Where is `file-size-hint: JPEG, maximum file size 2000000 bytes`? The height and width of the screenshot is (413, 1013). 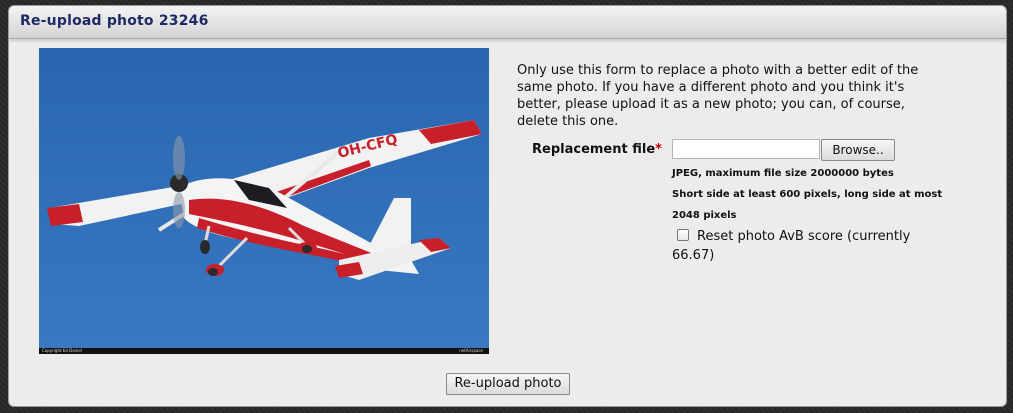 file-size-hint: JPEG, maximum file size 2000000 bytes is located at coordinates (783, 173).